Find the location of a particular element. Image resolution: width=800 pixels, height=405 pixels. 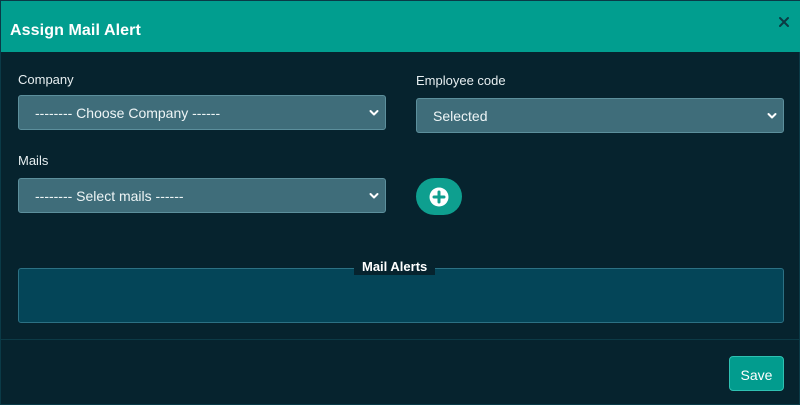

save-button-label: Save is located at coordinates (756, 375).